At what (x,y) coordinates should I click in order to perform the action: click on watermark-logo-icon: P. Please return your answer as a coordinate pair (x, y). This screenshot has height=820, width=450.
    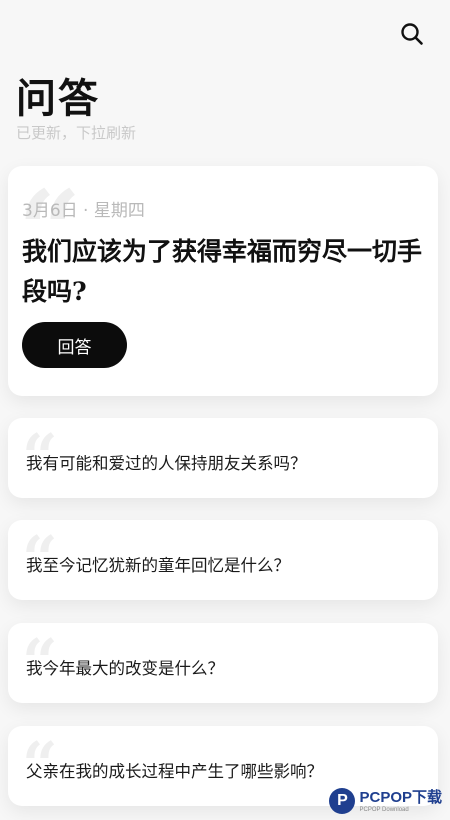
    Looking at the image, I should click on (342, 801).